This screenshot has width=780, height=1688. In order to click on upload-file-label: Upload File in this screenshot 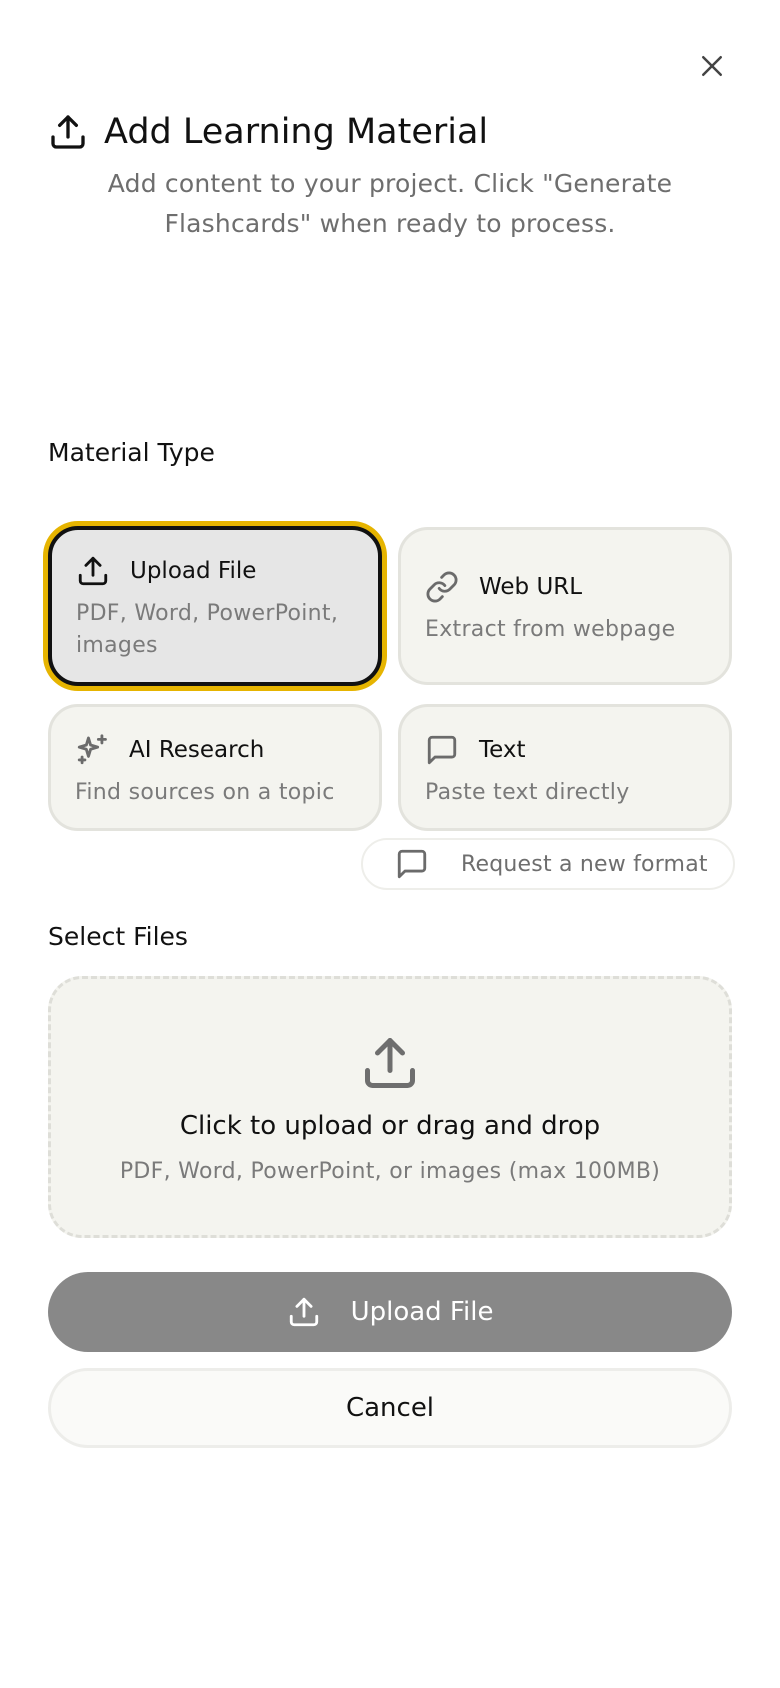, I will do `click(422, 1312)`.